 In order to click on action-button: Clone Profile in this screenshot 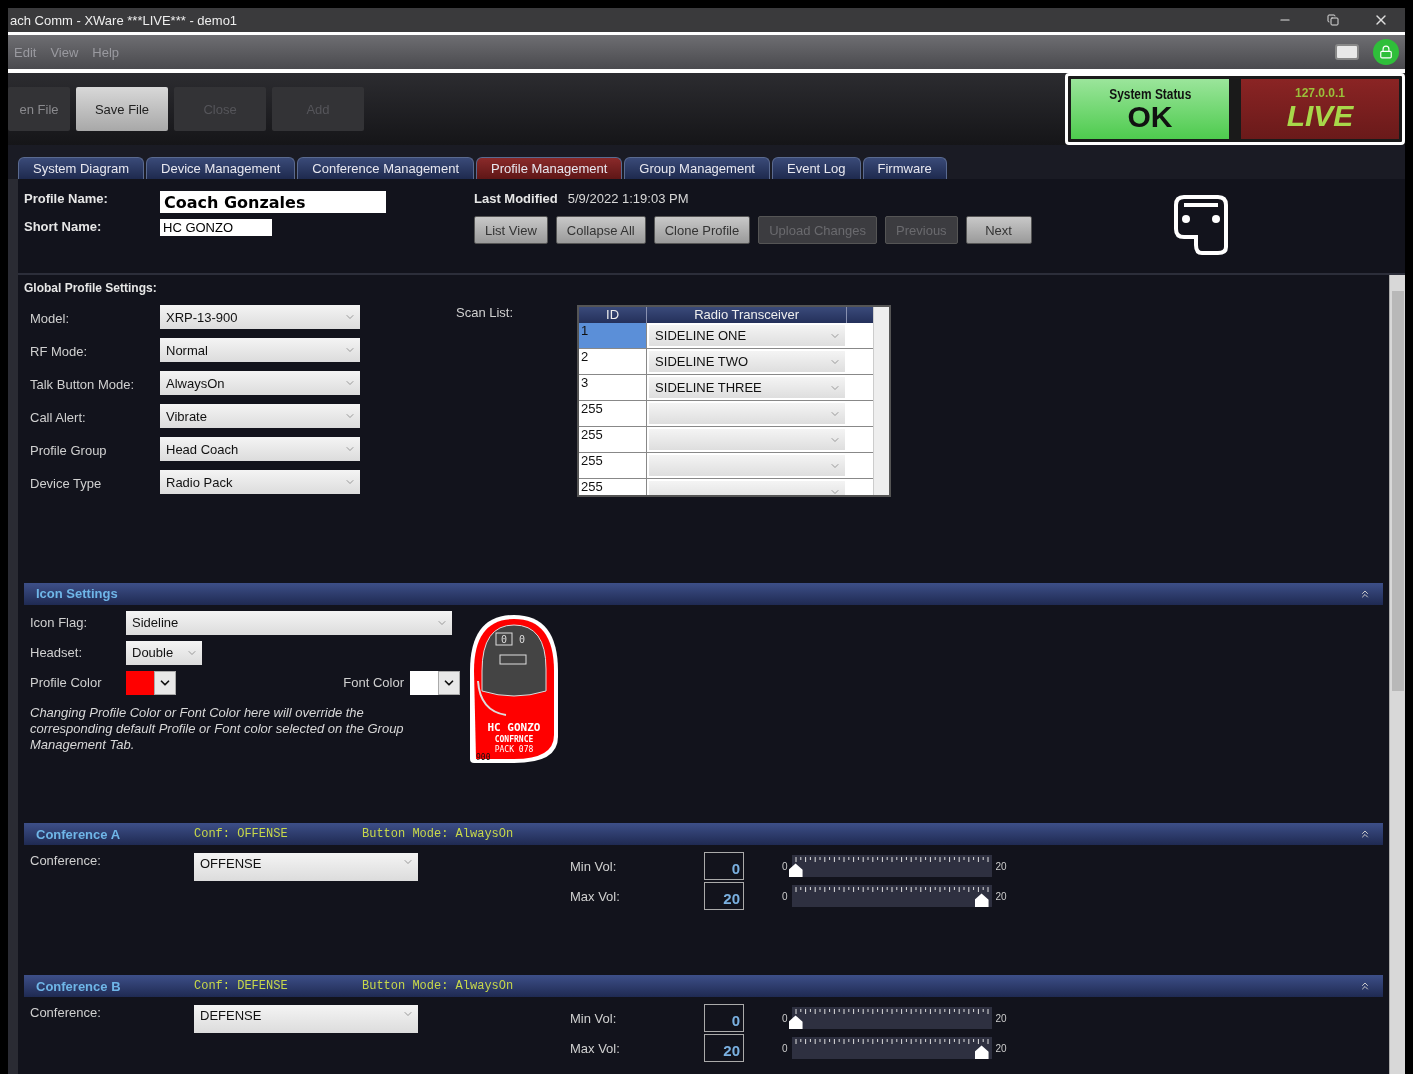, I will do `click(702, 230)`.